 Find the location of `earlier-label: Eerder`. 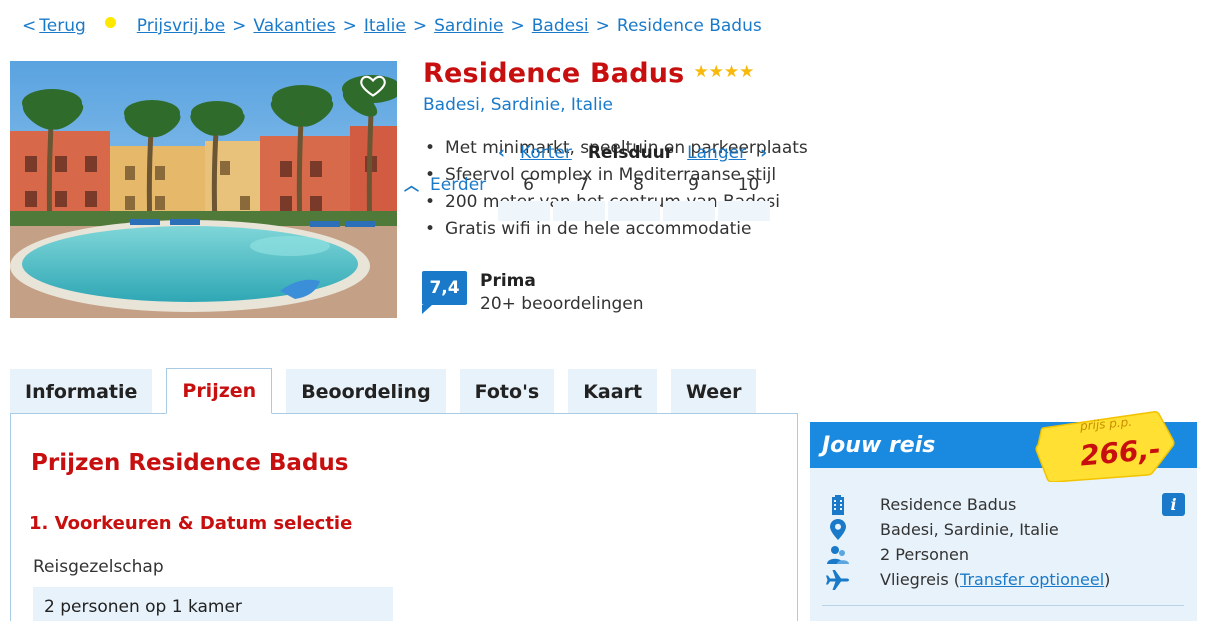

earlier-label: Eerder is located at coordinates (458, 184).